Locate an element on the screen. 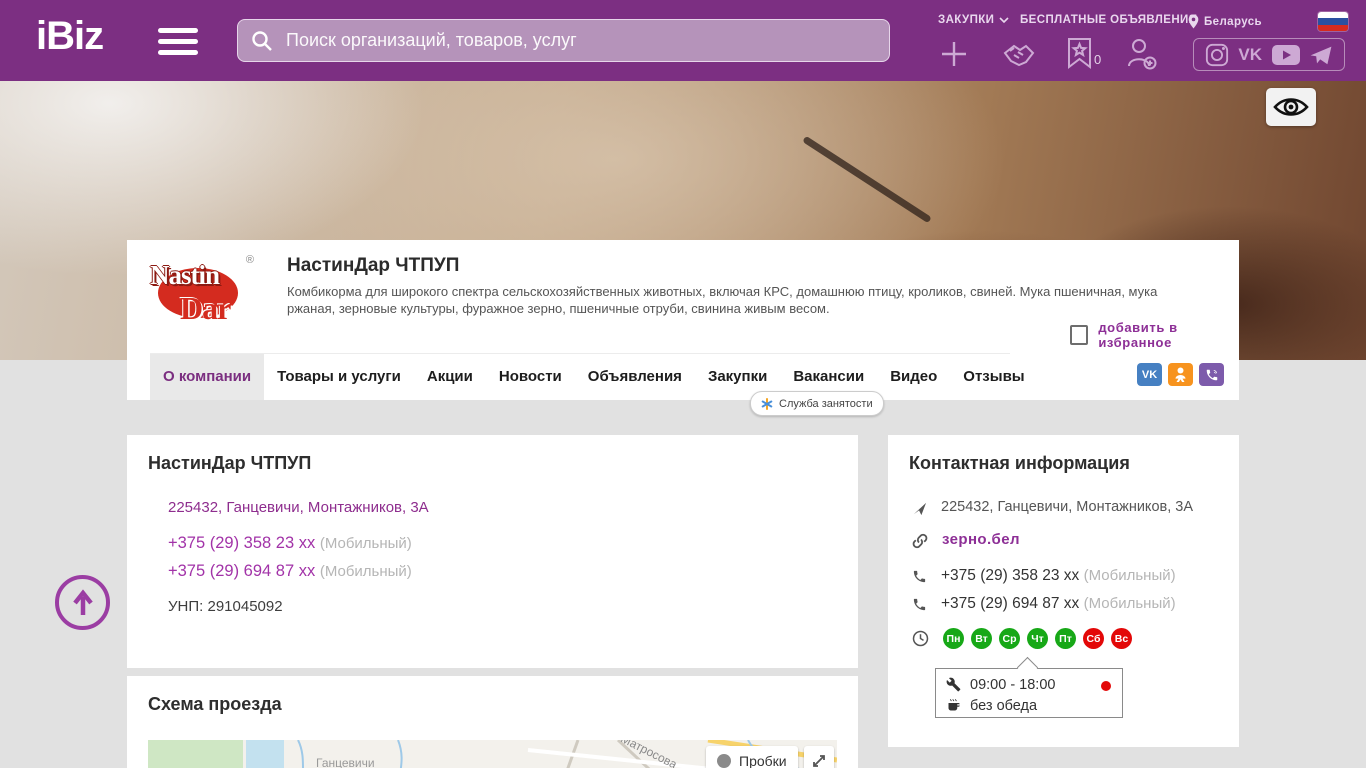  viber-icon is located at coordinates (1211, 374).